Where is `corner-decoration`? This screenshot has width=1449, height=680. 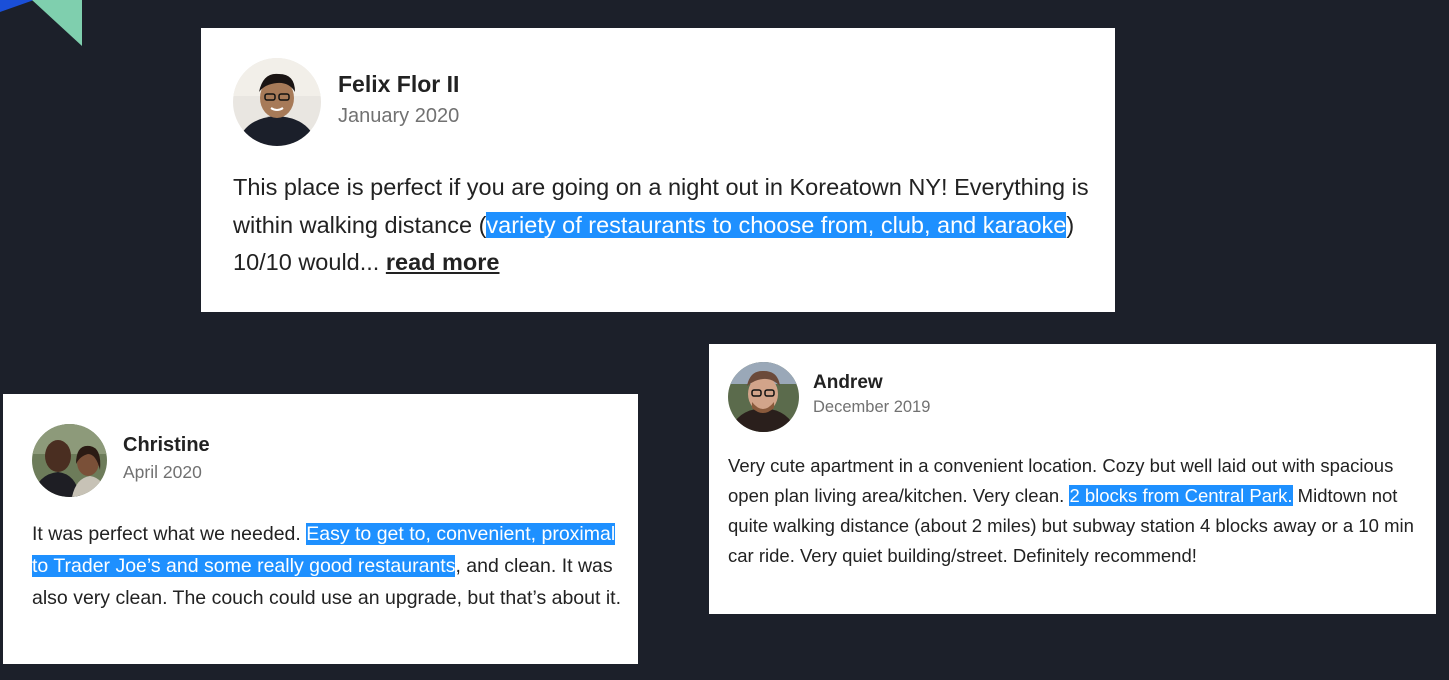 corner-decoration is located at coordinates (41, 23).